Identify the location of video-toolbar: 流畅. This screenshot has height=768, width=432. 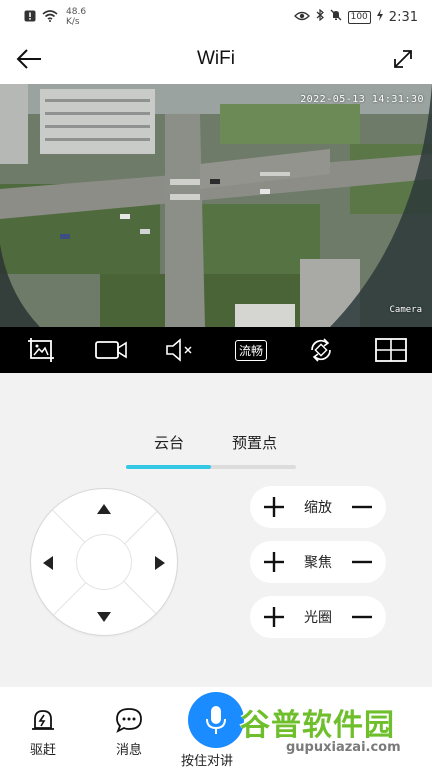
(216, 350).